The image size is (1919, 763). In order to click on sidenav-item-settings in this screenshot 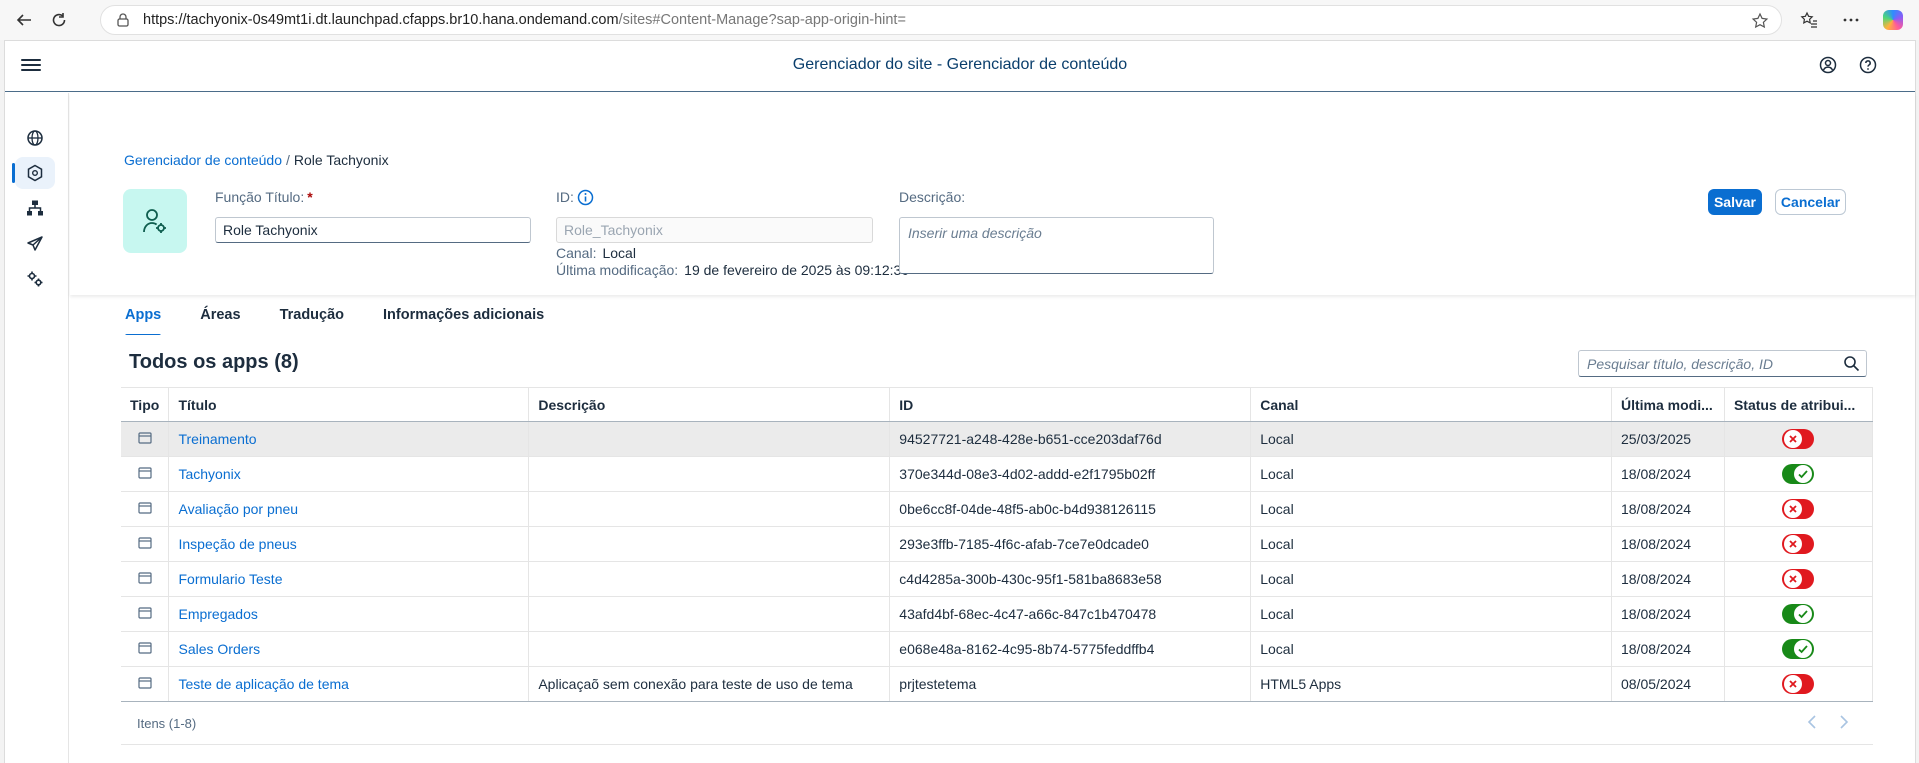, I will do `click(35, 279)`.